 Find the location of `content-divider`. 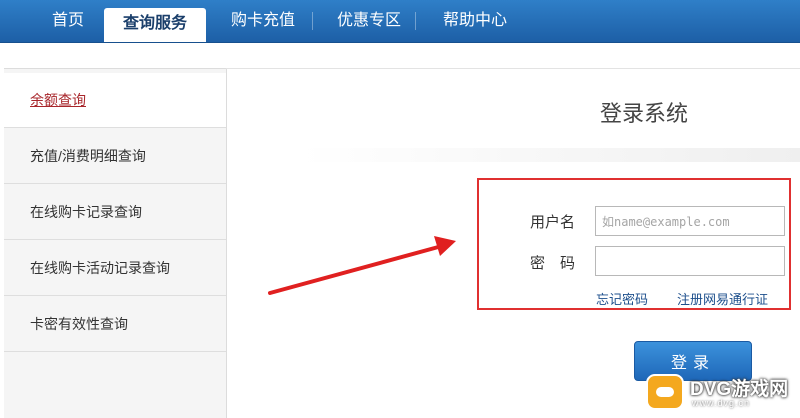

content-divider is located at coordinates (513, 68).